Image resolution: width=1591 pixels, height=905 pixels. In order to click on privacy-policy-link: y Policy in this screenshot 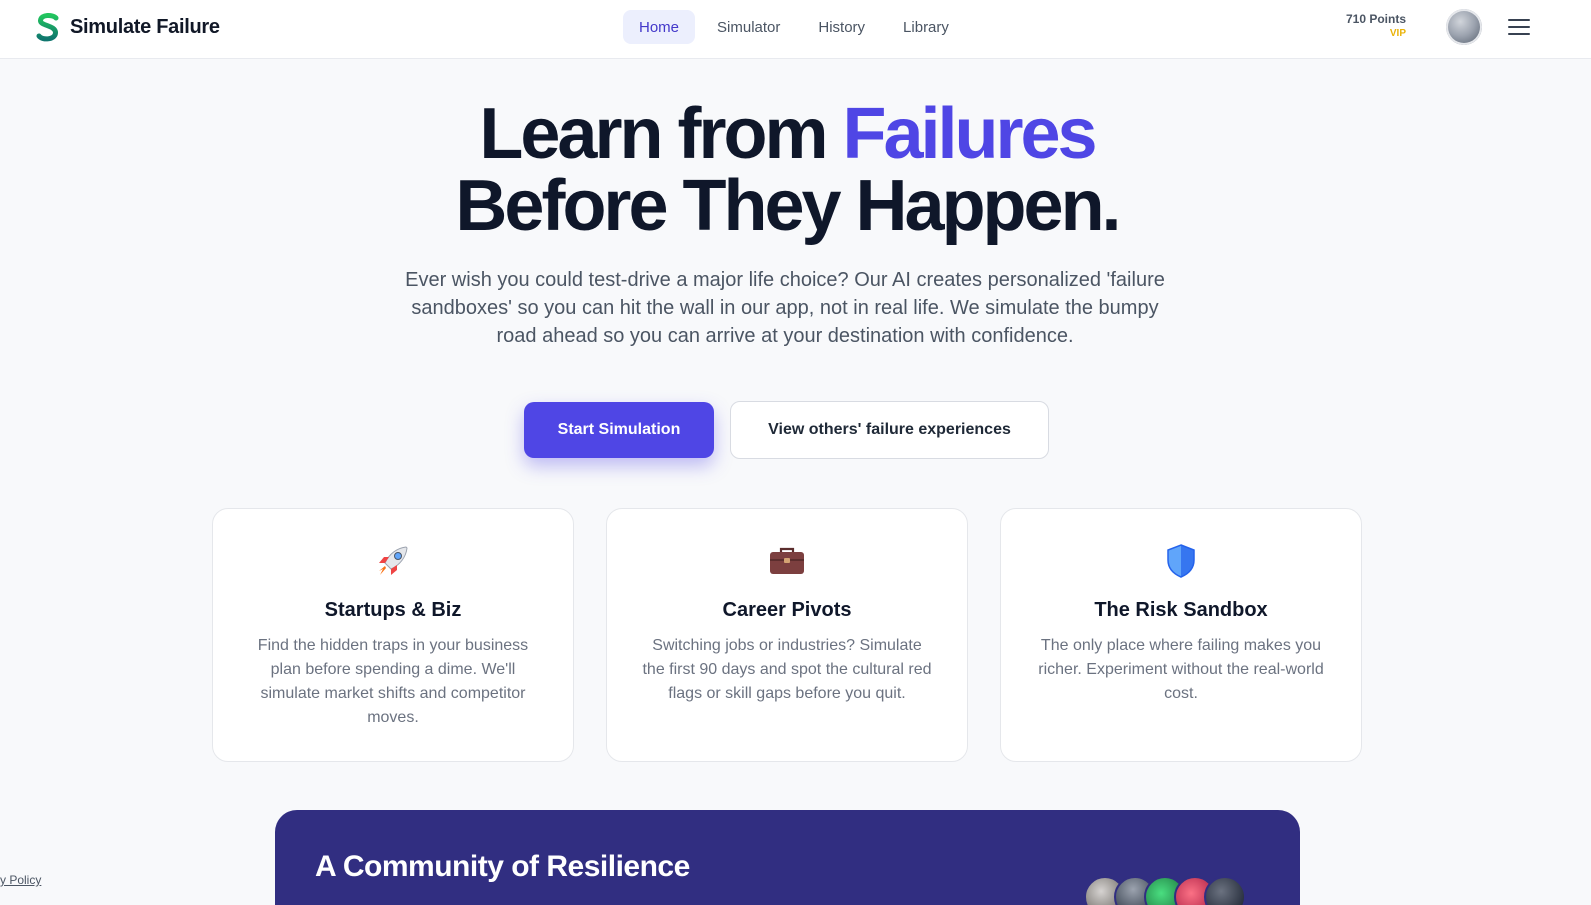, I will do `click(20, 880)`.